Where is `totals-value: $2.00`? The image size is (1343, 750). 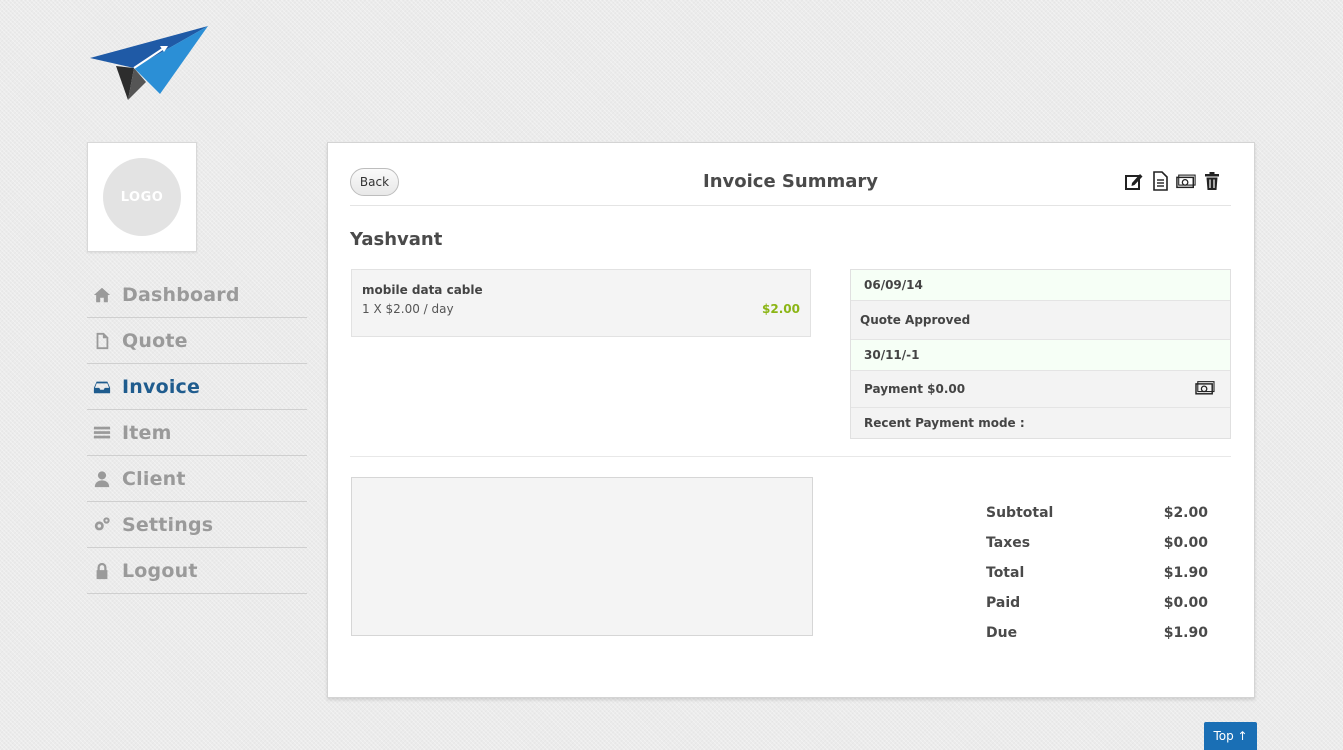 totals-value: $2.00 is located at coordinates (1185, 513).